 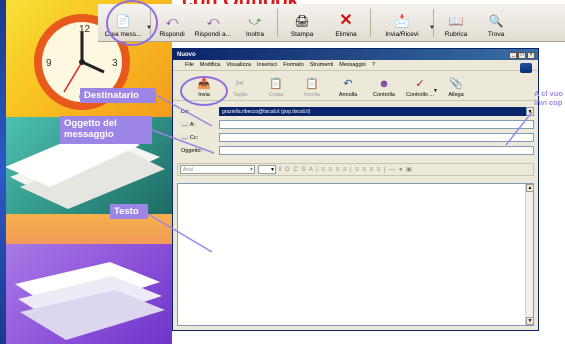 What do you see at coordinates (548, 98) in the screenshot?
I see `callout-cc: A cl vuo invi cop` at bounding box center [548, 98].